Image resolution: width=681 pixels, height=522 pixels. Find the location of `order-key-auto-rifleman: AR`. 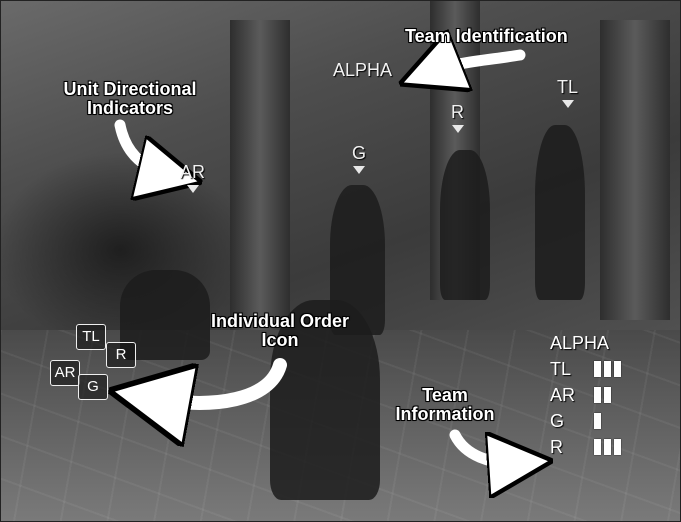

order-key-auto-rifleman: AR is located at coordinates (65, 373).